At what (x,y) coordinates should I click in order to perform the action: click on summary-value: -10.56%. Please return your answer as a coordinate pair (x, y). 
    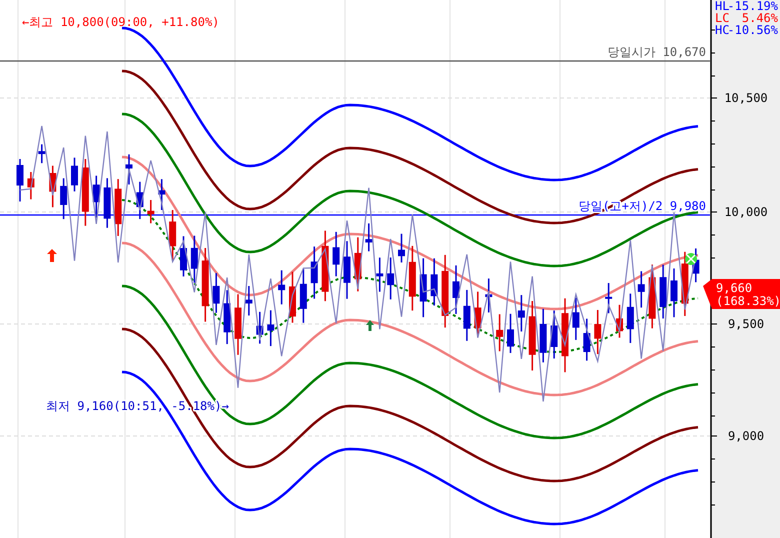
    Looking at the image, I should click on (752, 30).